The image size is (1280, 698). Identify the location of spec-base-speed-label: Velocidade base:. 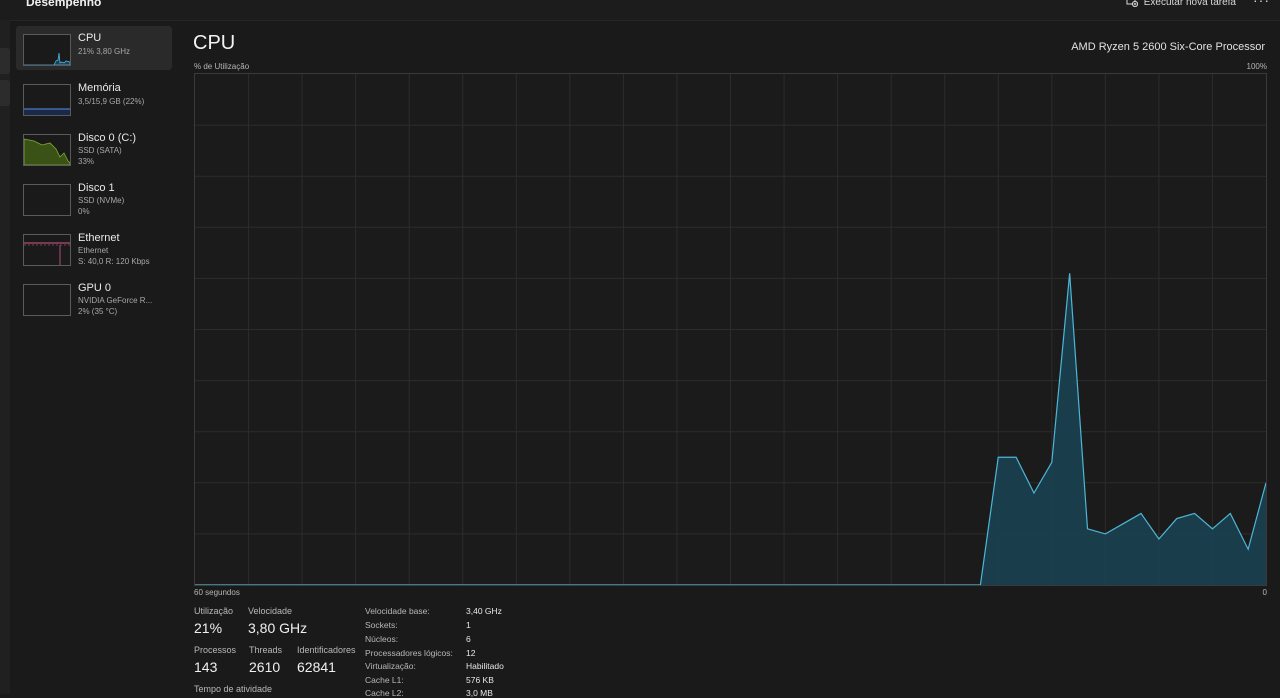
(397, 611).